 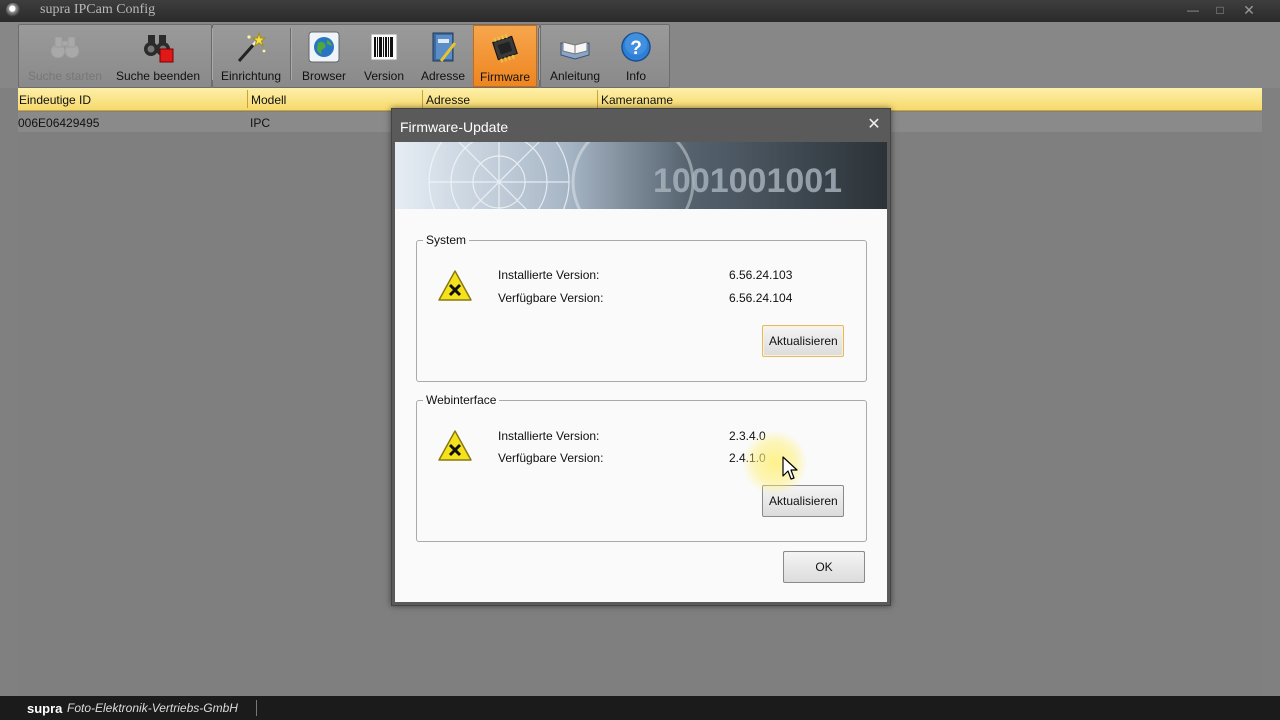 What do you see at coordinates (1249, 10) in the screenshot?
I see `close-button: ✕` at bounding box center [1249, 10].